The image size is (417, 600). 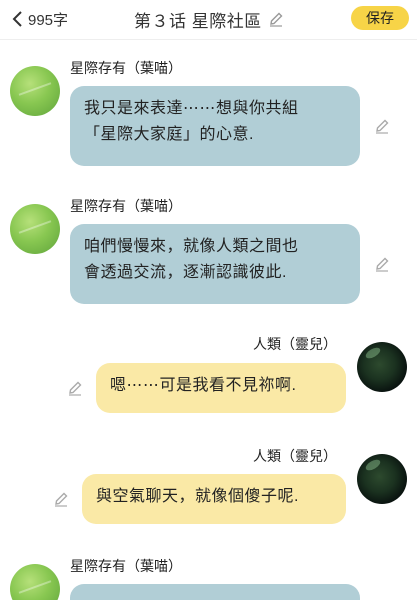 What do you see at coordinates (215, 126) in the screenshot?
I see `message-bubble: 我只是來表達⋯⋯想與你共組 「星際大家庭」的心意.` at bounding box center [215, 126].